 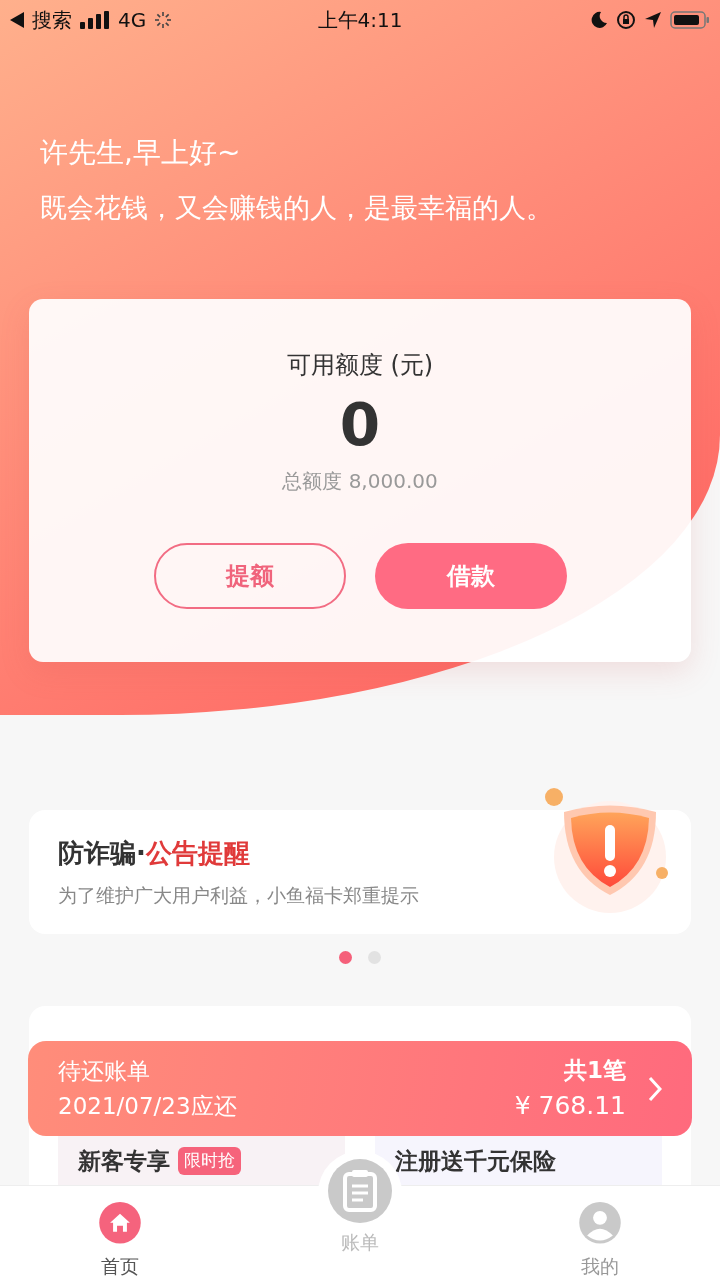 I want to click on rotation-lock-icon, so click(x=626, y=20).